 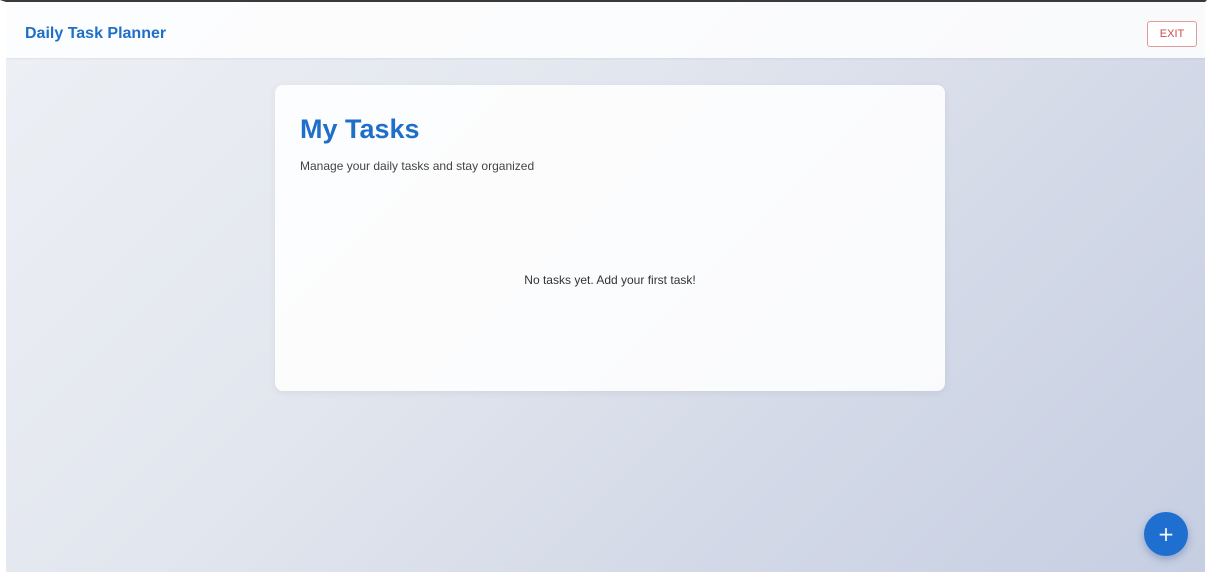 I want to click on plus-icon: +, so click(x=1166, y=534).